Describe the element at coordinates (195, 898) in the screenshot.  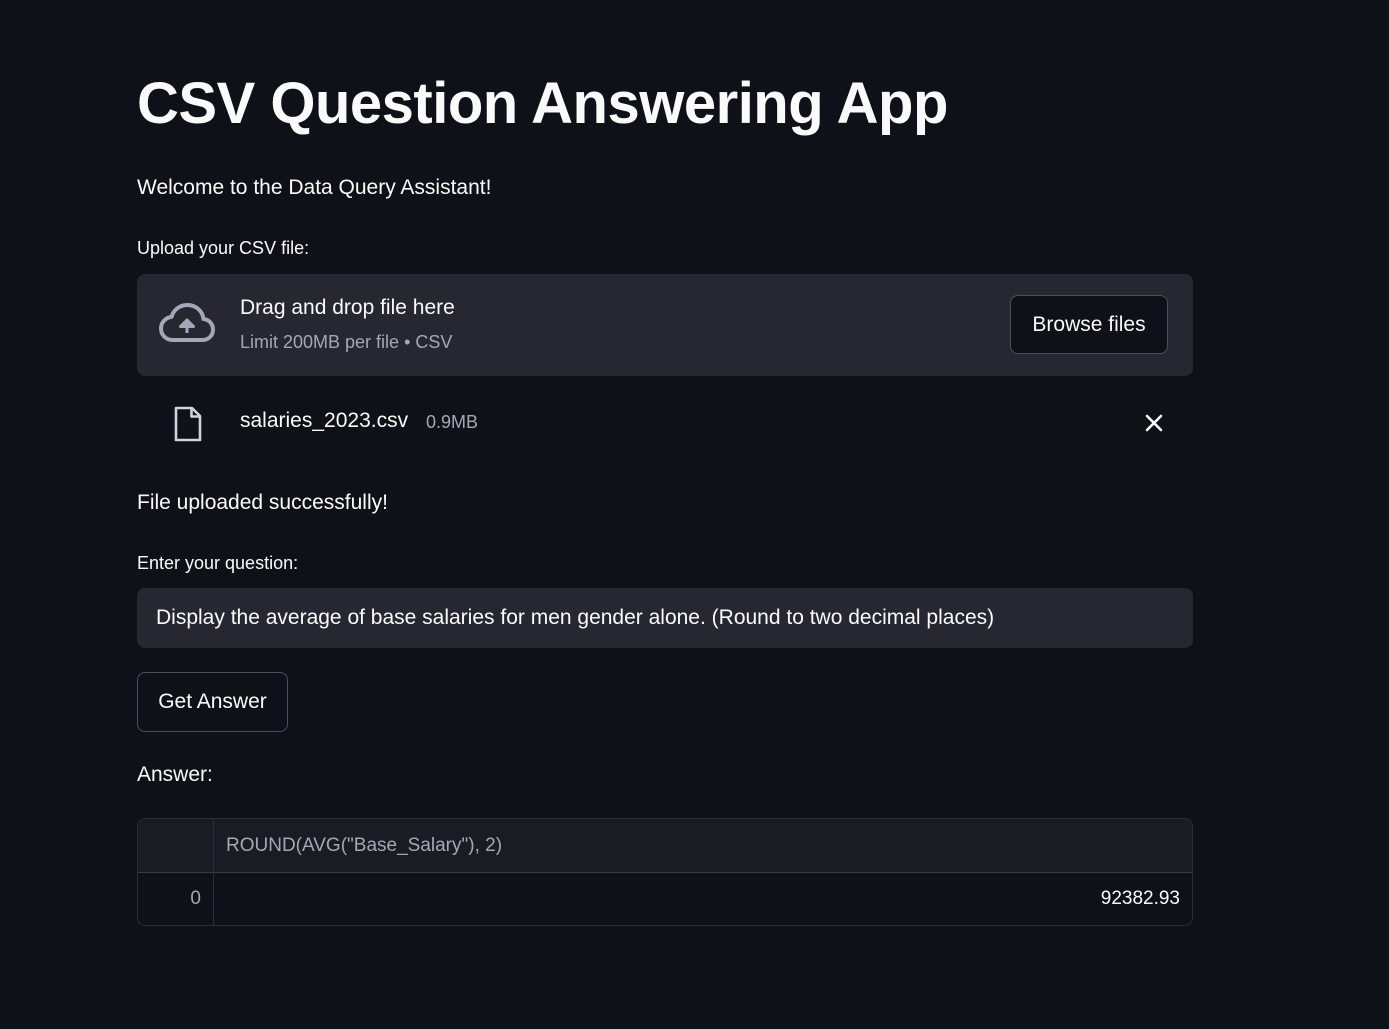
I see `row-index: 0` at that location.